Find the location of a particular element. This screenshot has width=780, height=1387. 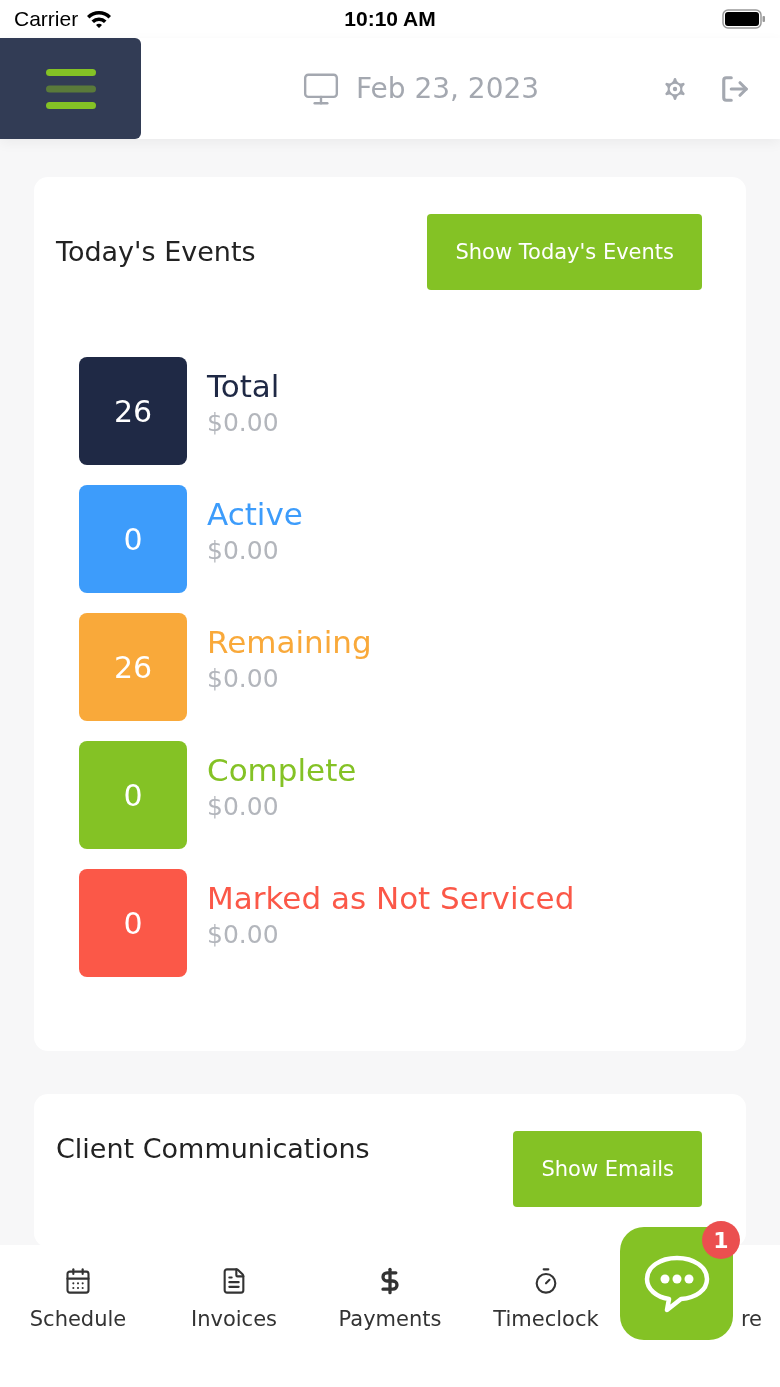

tab-bar-item: Invoices is located at coordinates (234, 1298).